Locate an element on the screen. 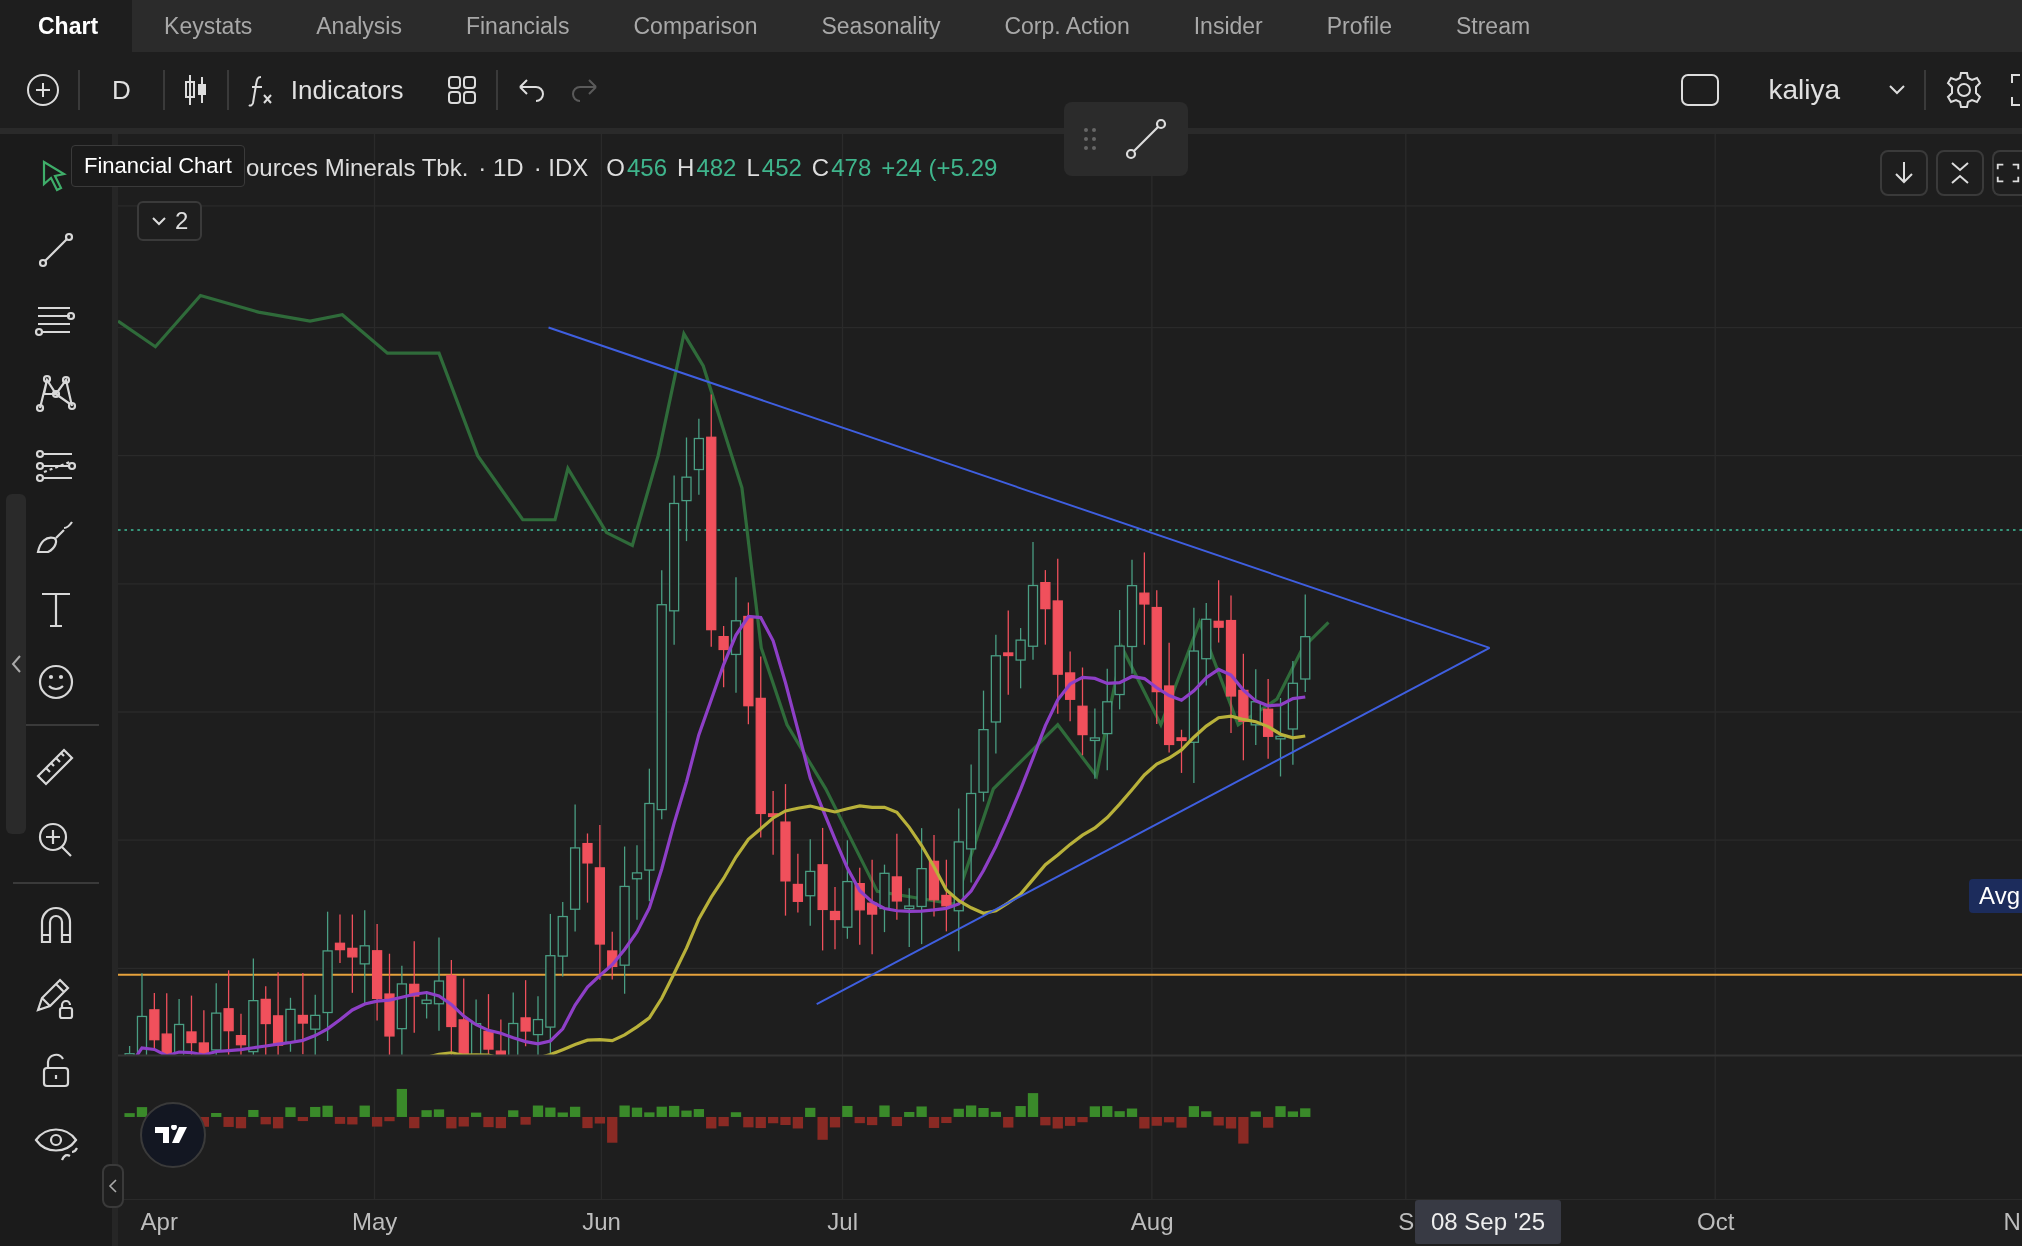  axis-label: Oct is located at coordinates (1716, 1222).